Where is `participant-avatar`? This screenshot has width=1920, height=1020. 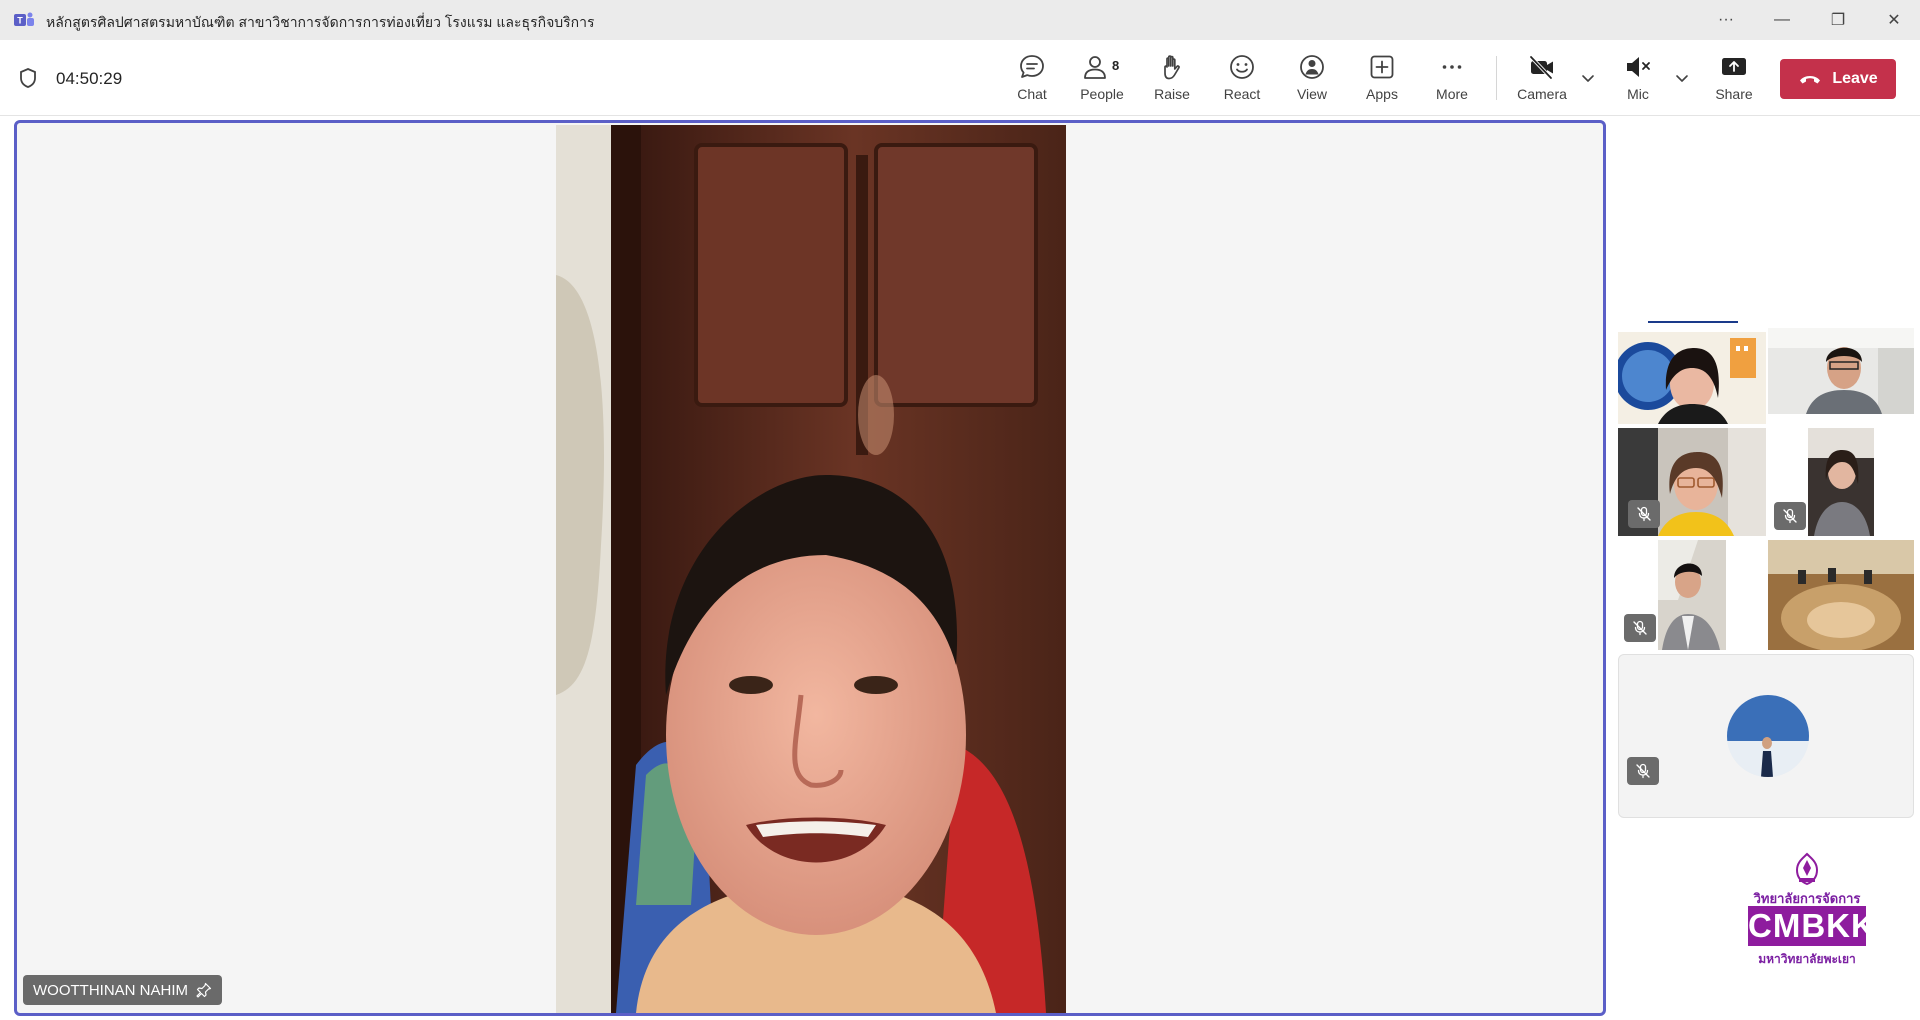
participant-avatar is located at coordinates (1768, 736).